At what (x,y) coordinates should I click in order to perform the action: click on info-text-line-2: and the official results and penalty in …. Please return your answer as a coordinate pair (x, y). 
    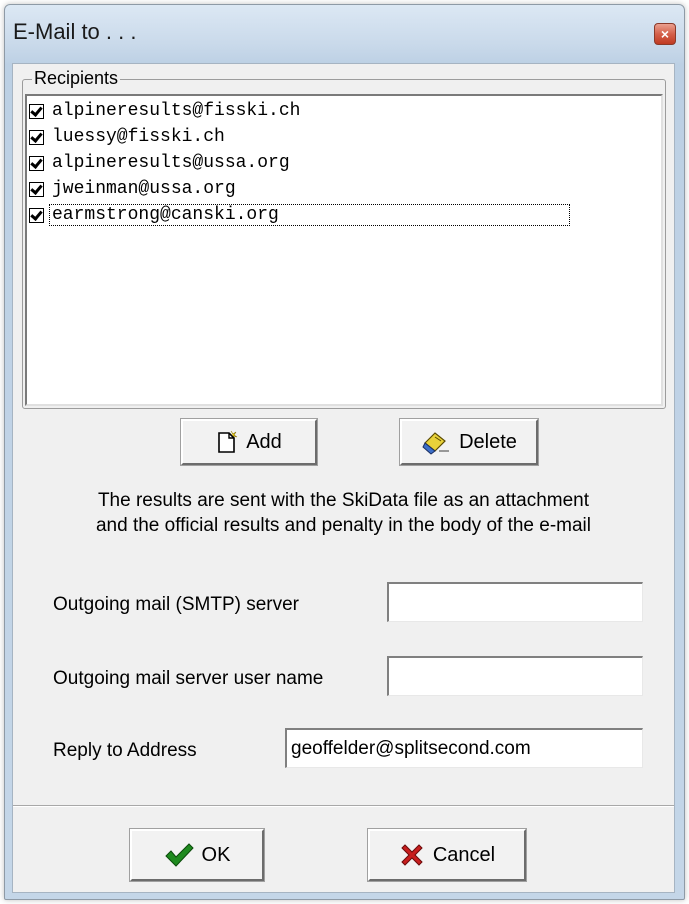
    Looking at the image, I should click on (343, 525).